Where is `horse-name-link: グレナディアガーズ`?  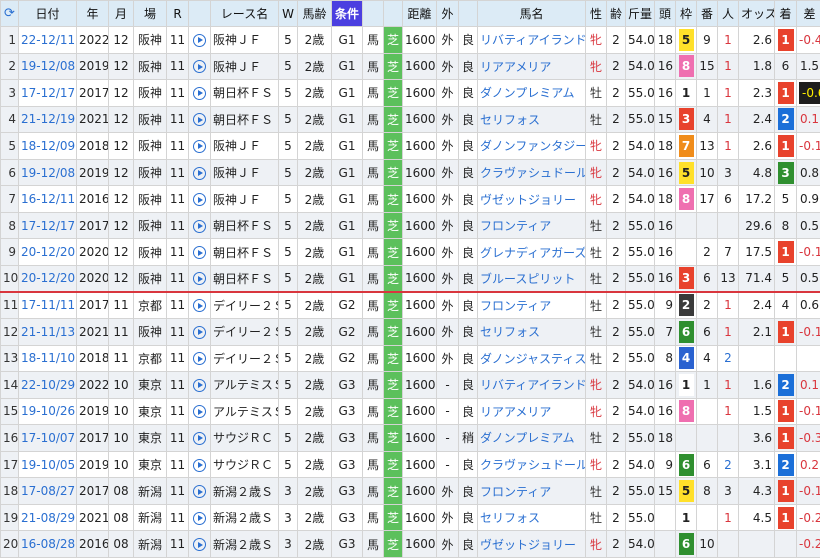 horse-name-link: グレナディアガーズ is located at coordinates (531, 252).